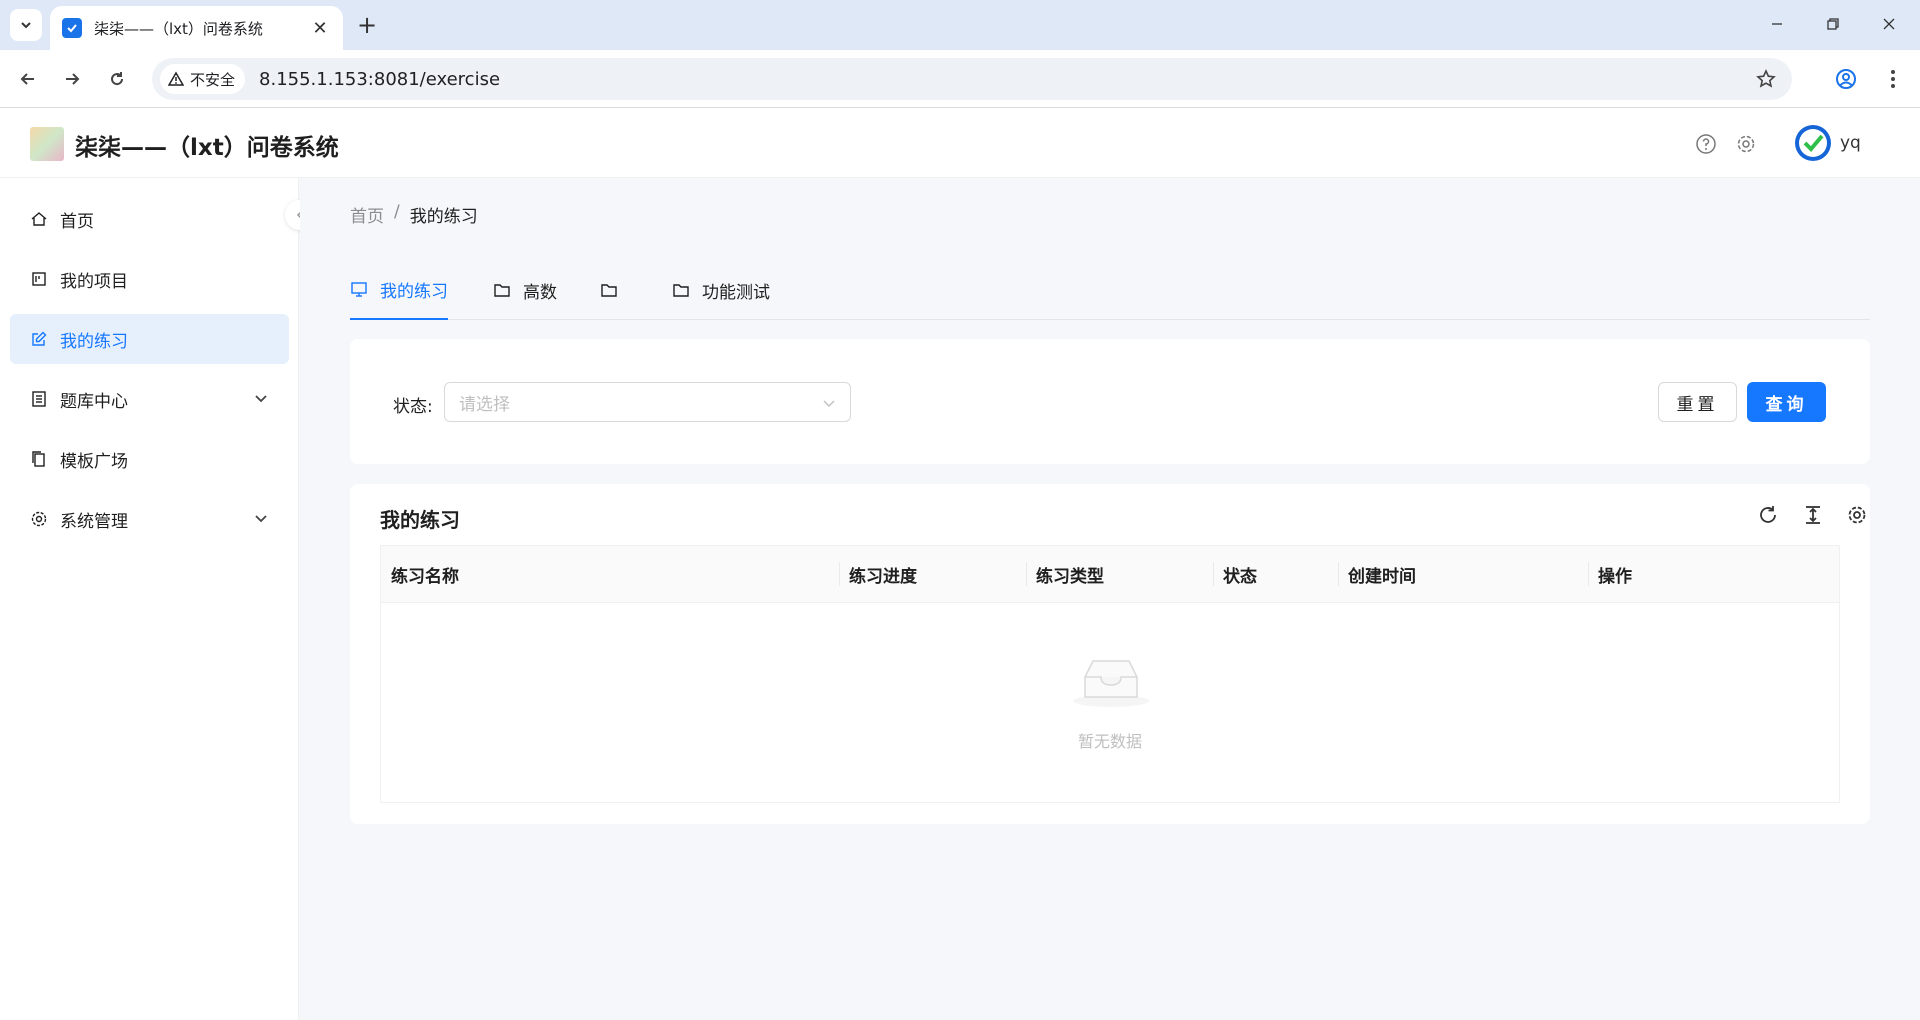 The image size is (1920, 1020). I want to click on monitor-icon, so click(359, 289).